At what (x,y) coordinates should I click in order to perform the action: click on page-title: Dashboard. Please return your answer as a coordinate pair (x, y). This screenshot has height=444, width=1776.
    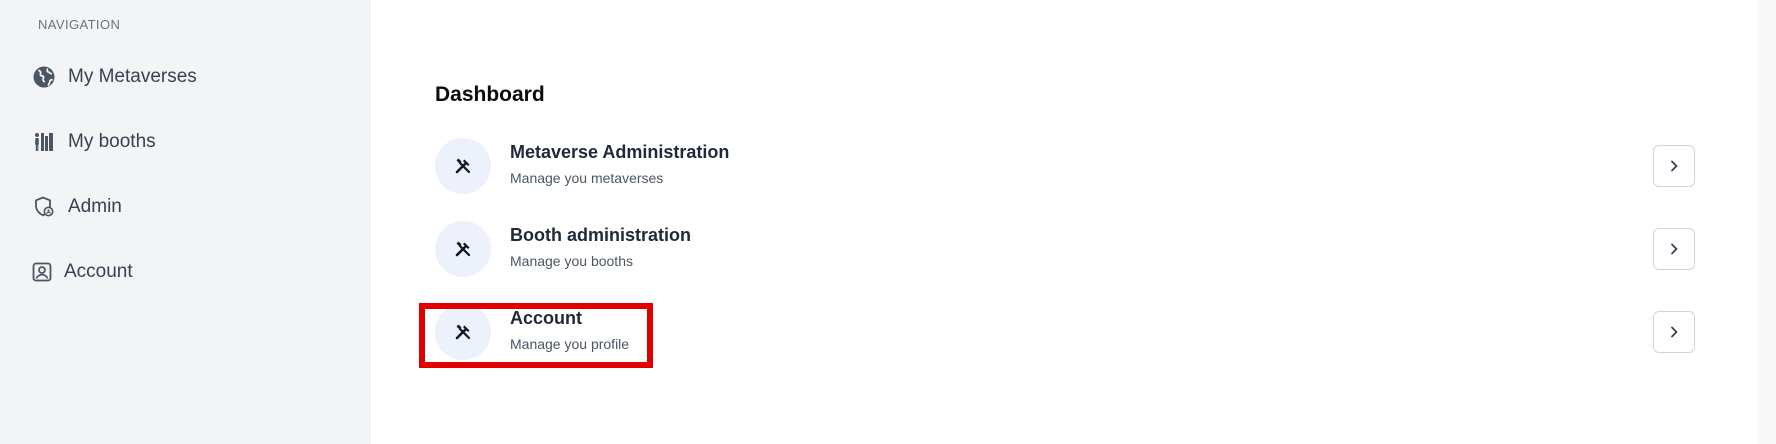
    Looking at the image, I should click on (490, 94).